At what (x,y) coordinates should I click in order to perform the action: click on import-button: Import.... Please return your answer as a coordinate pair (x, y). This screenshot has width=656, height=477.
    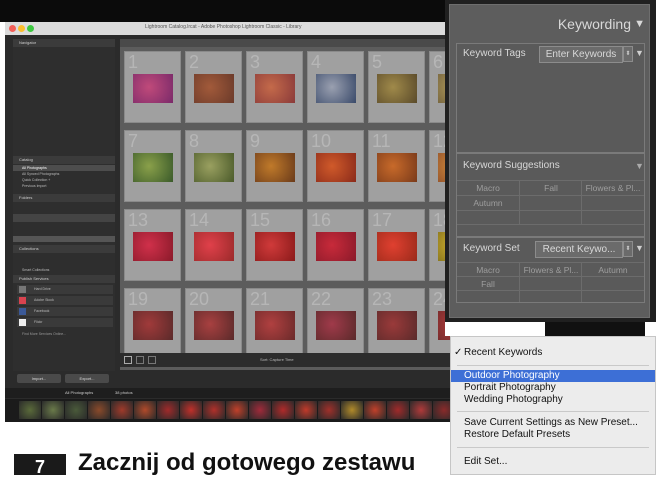
    Looking at the image, I should click on (39, 378).